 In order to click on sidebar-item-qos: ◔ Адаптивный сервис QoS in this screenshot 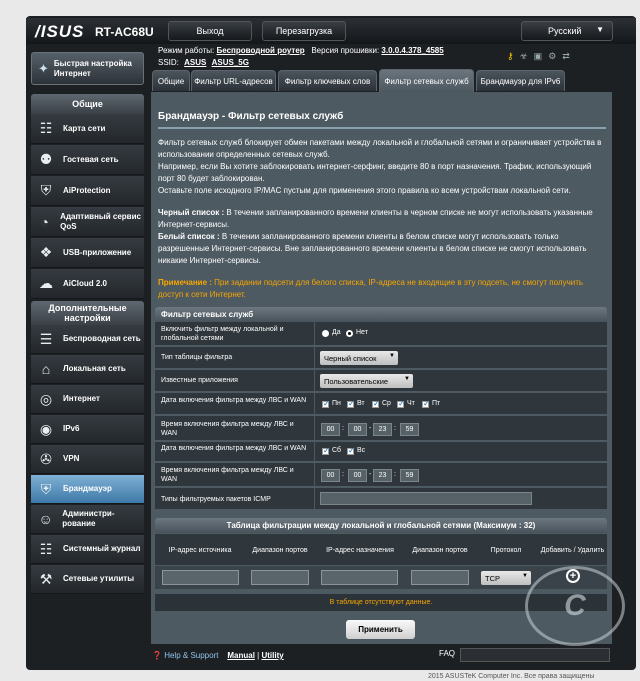, I will do `click(87, 222)`.